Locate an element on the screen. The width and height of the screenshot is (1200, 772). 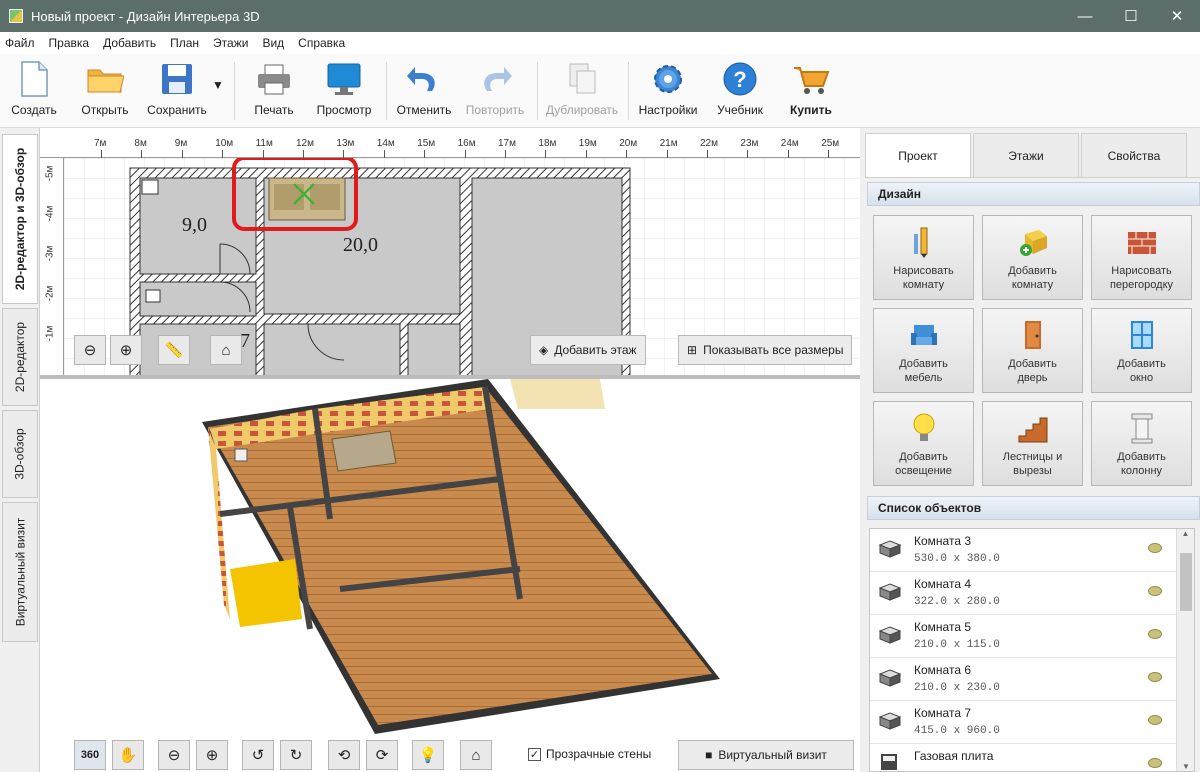
duplicate-button: Дублировать is located at coordinates (582, 91).